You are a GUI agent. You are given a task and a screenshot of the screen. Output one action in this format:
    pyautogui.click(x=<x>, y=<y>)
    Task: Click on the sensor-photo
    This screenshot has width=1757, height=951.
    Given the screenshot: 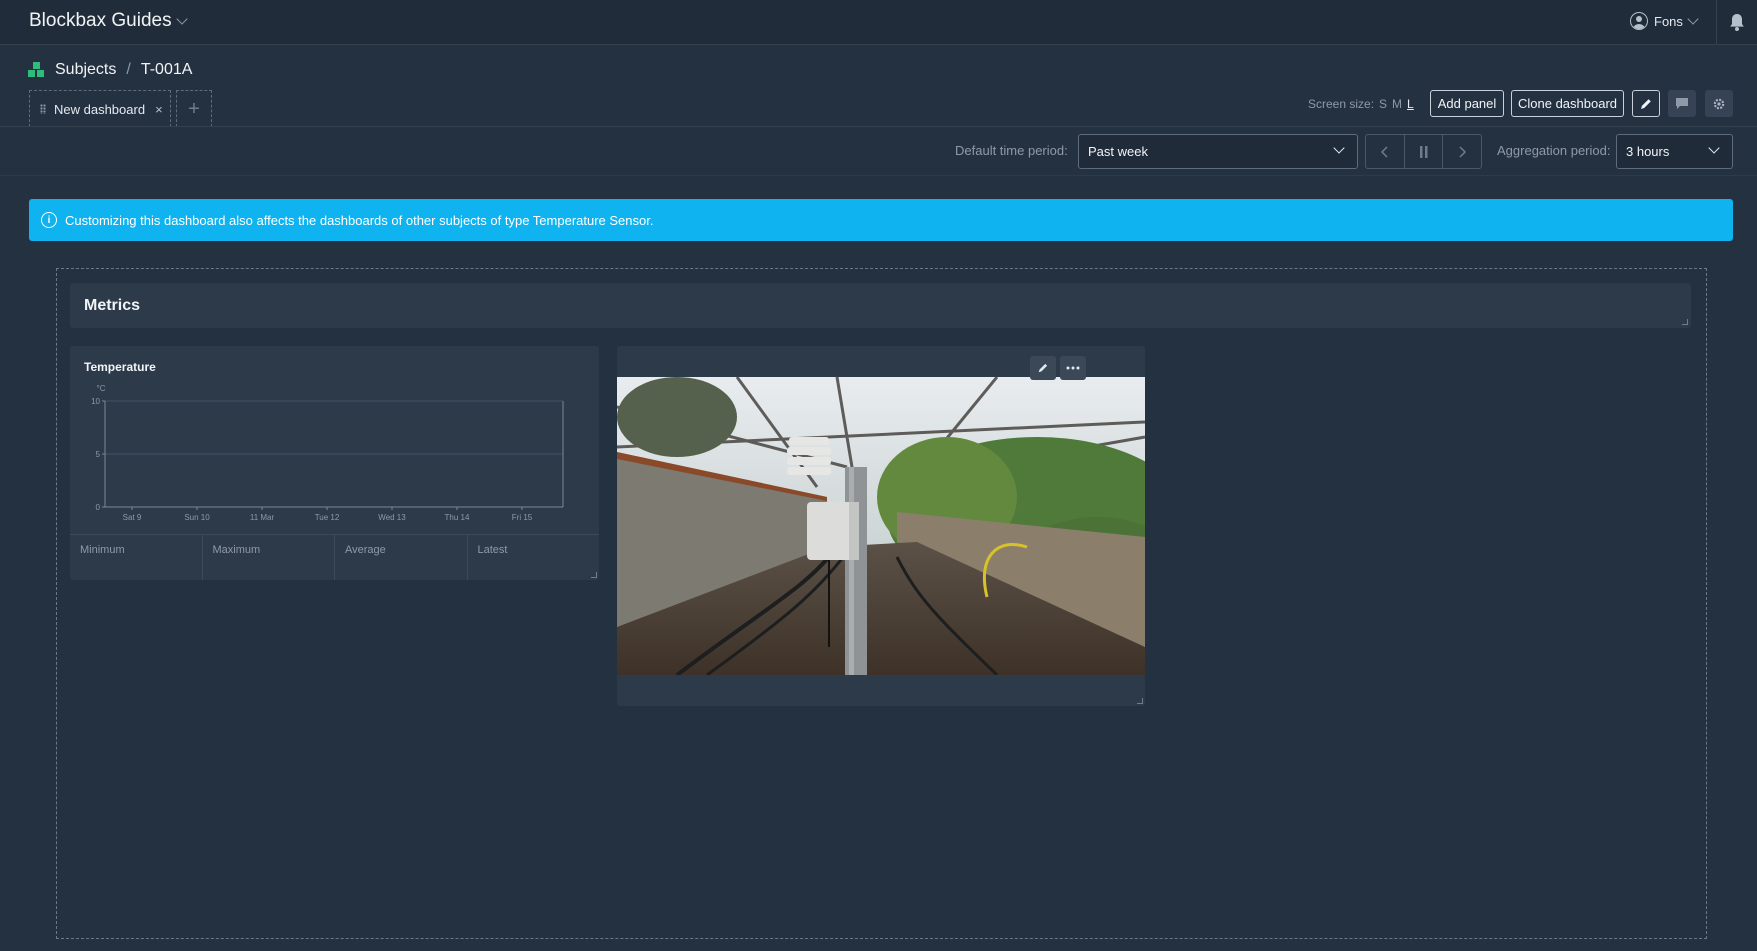 What is the action you would take?
    pyautogui.click(x=881, y=526)
    